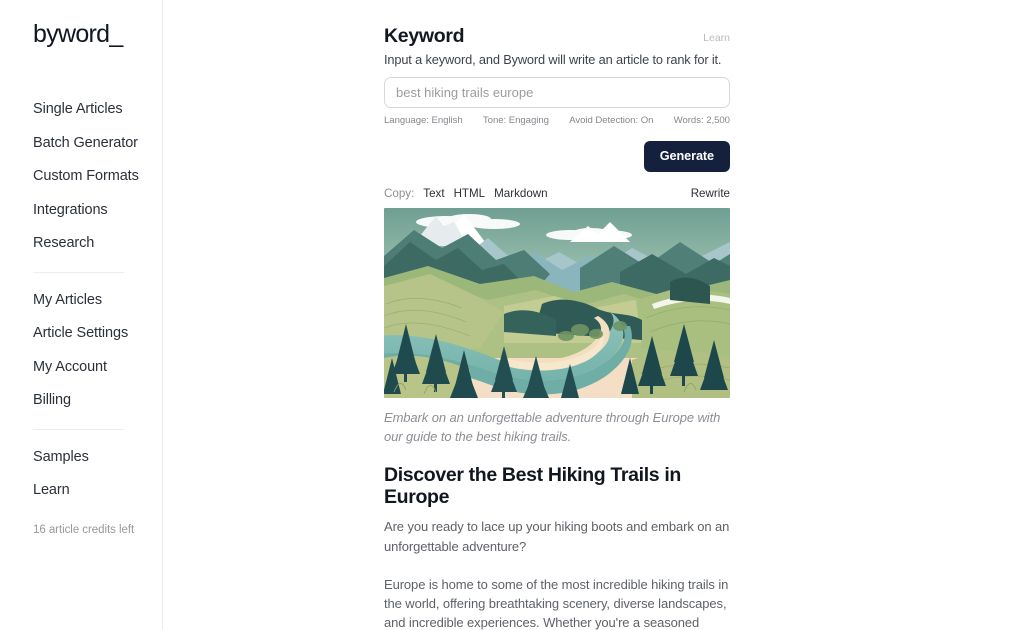 Image resolution: width=1024 pixels, height=630 pixels. I want to click on copy-as-html-button: HTML, so click(470, 193).